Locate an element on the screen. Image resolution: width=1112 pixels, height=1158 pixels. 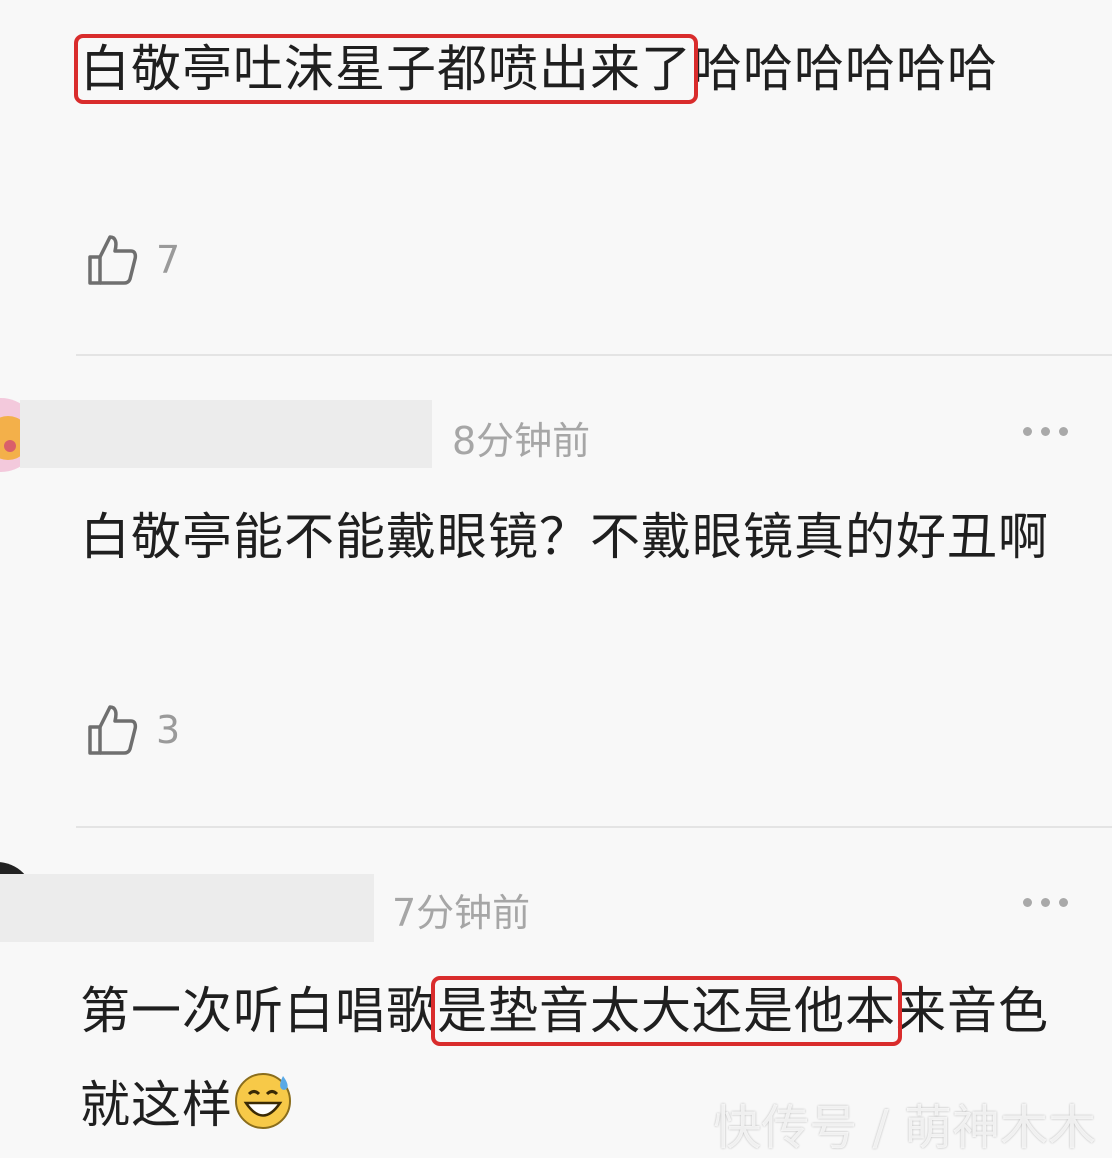
comment-1-highlight: 白敬亭吐沫星子都喷出来了 is located at coordinates (386, 69).